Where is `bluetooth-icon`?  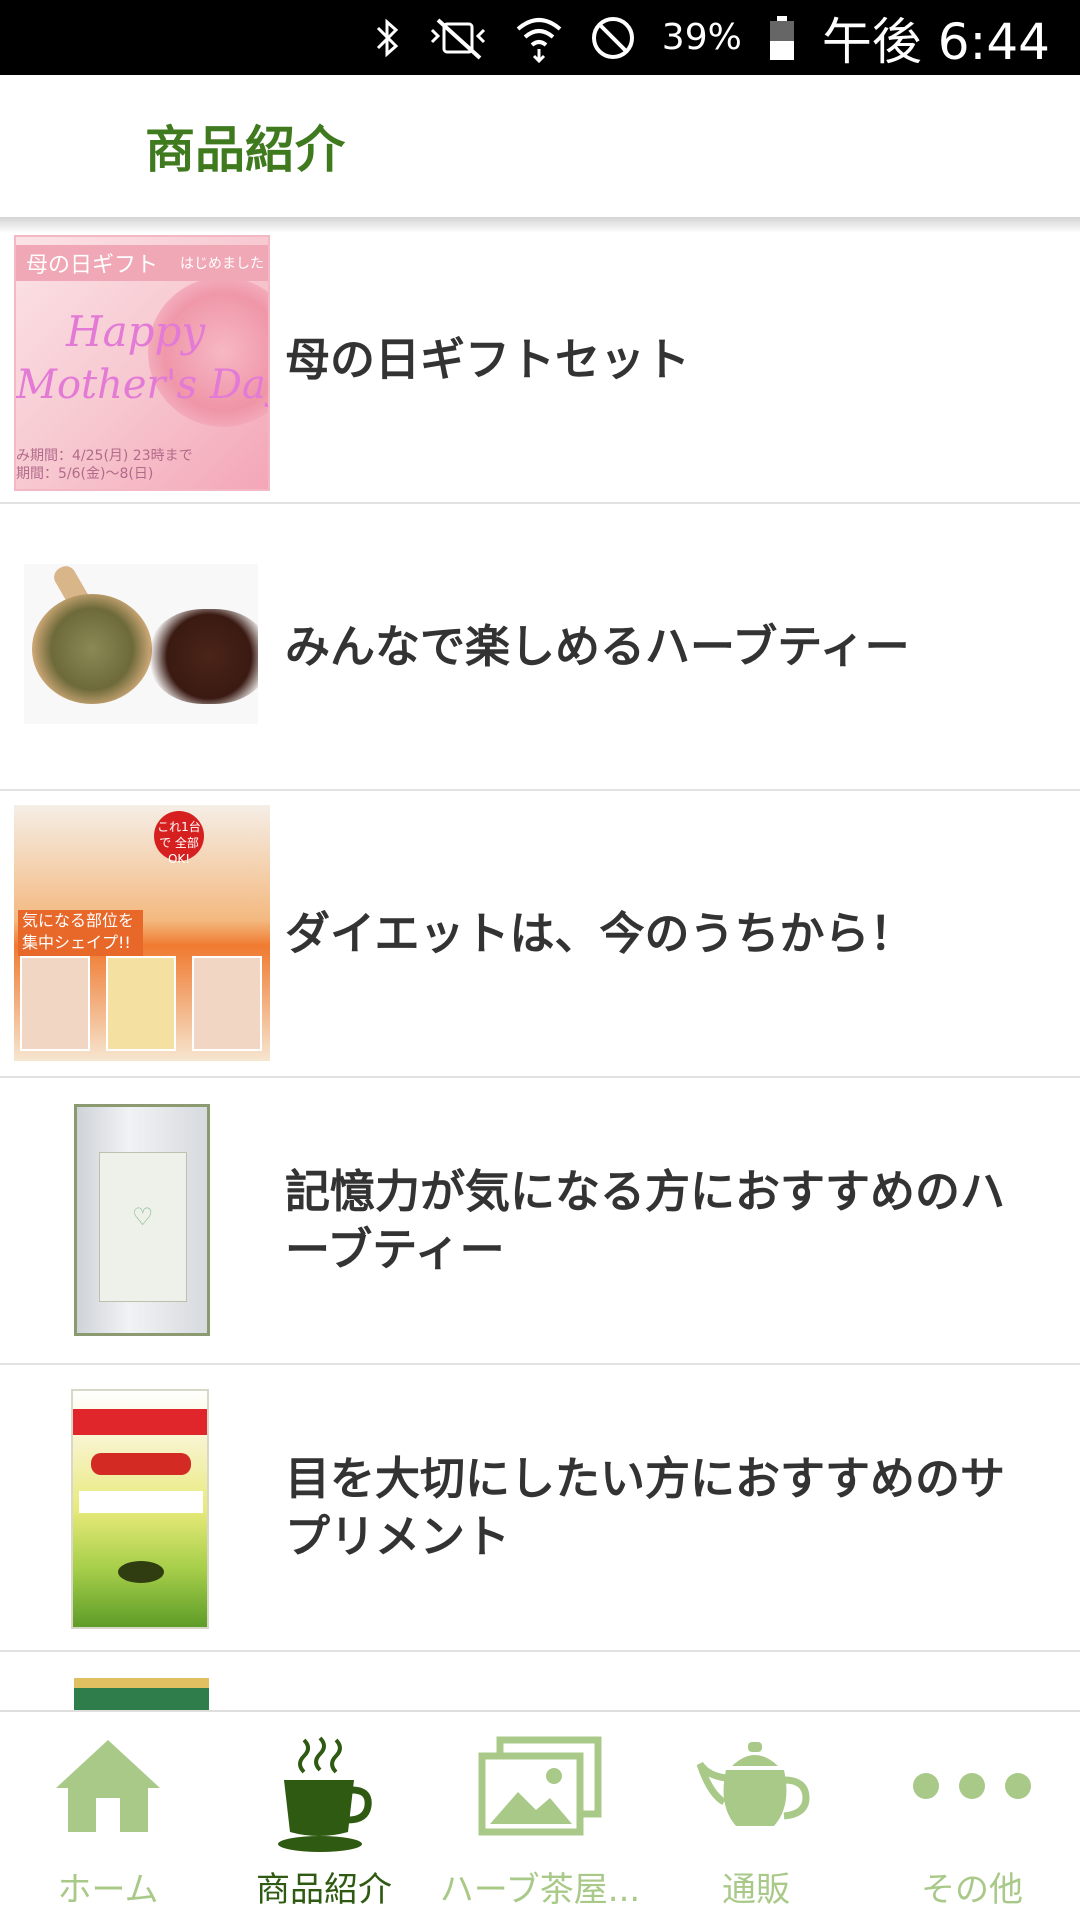 bluetooth-icon is located at coordinates (387, 38).